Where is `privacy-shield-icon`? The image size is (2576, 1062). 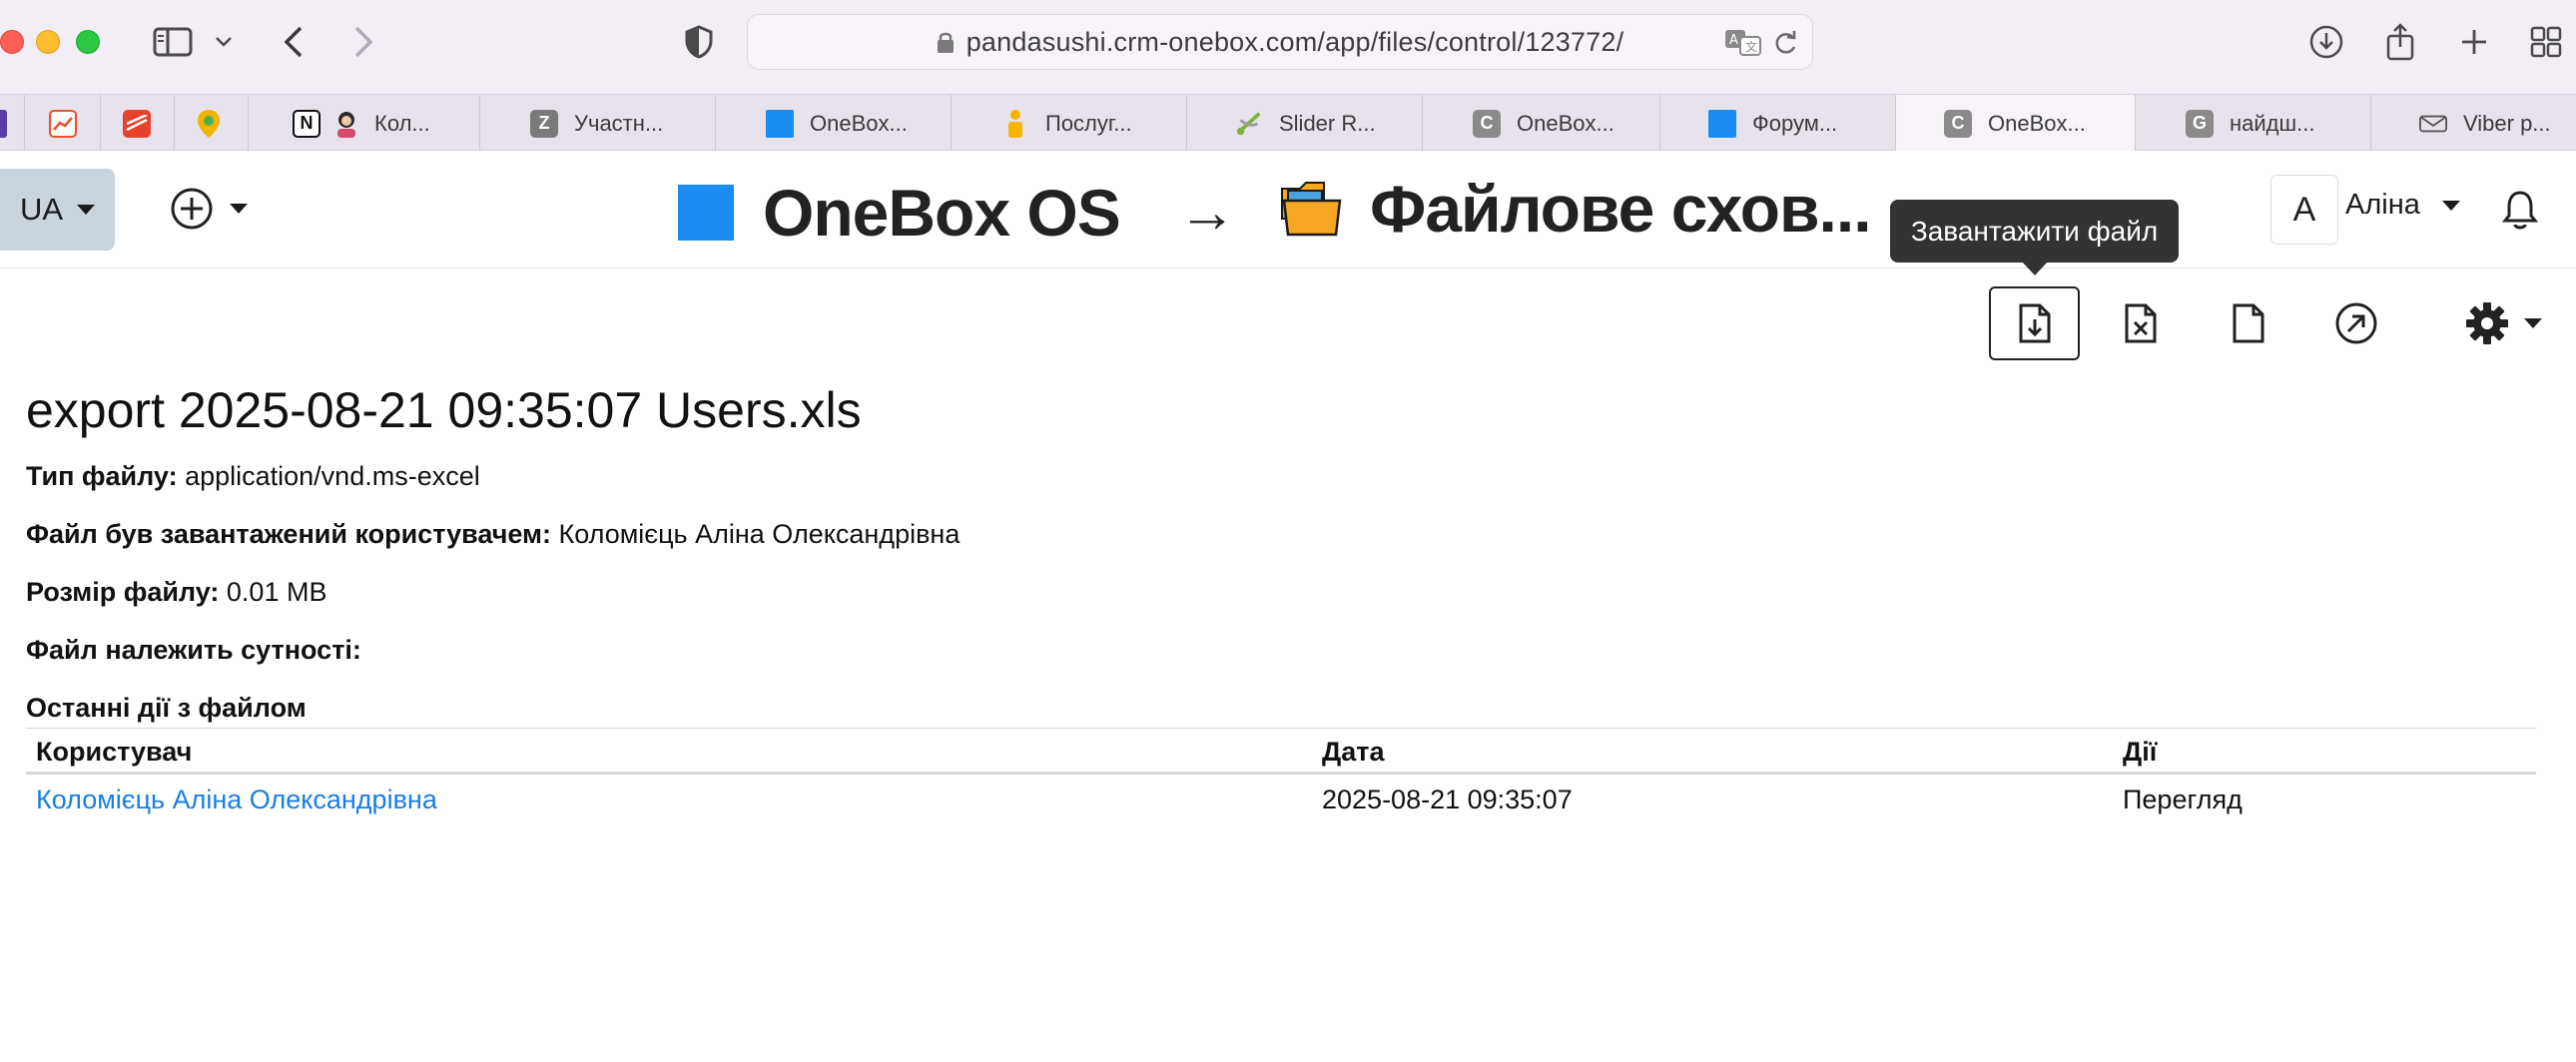 privacy-shield-icon is located at coordinates (699, 42).